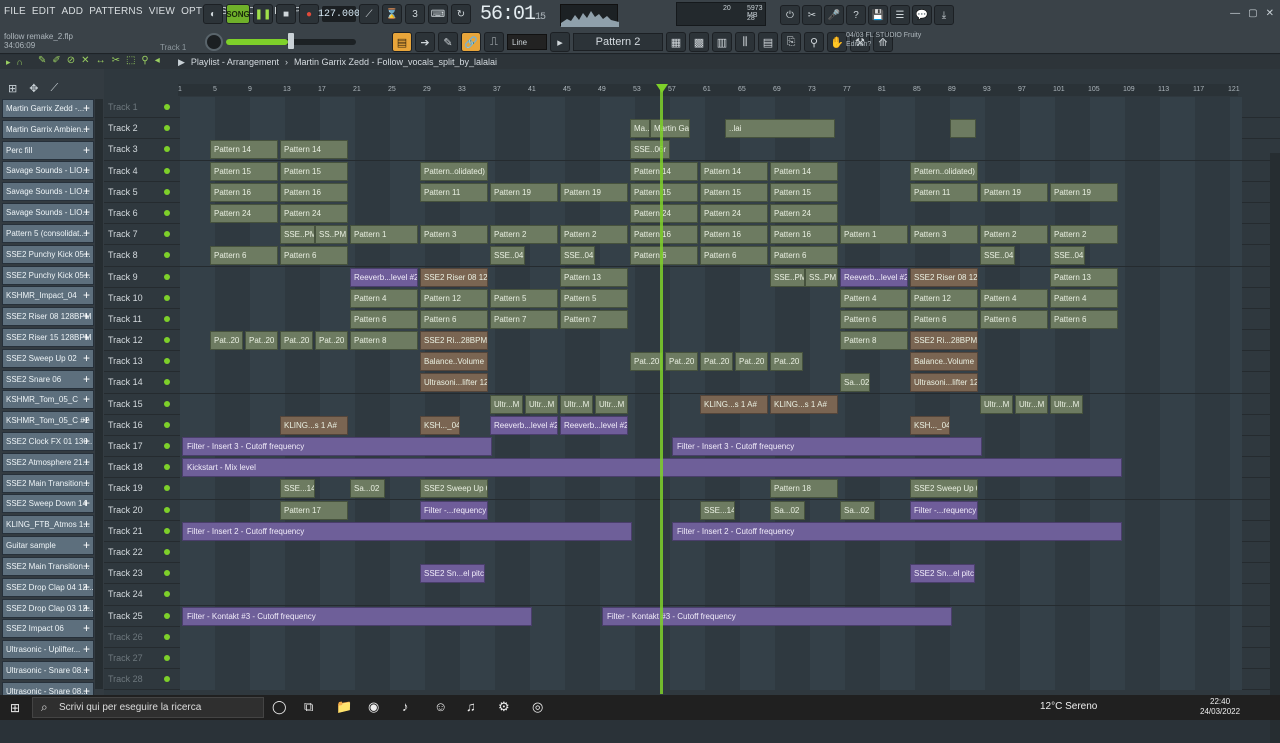 Image resolution: width=1280 pixels, height=743 pixels. Describe the element at coordinates (369, 14) in the screenshot. I see `metronome-icon: ⟋` at that location.